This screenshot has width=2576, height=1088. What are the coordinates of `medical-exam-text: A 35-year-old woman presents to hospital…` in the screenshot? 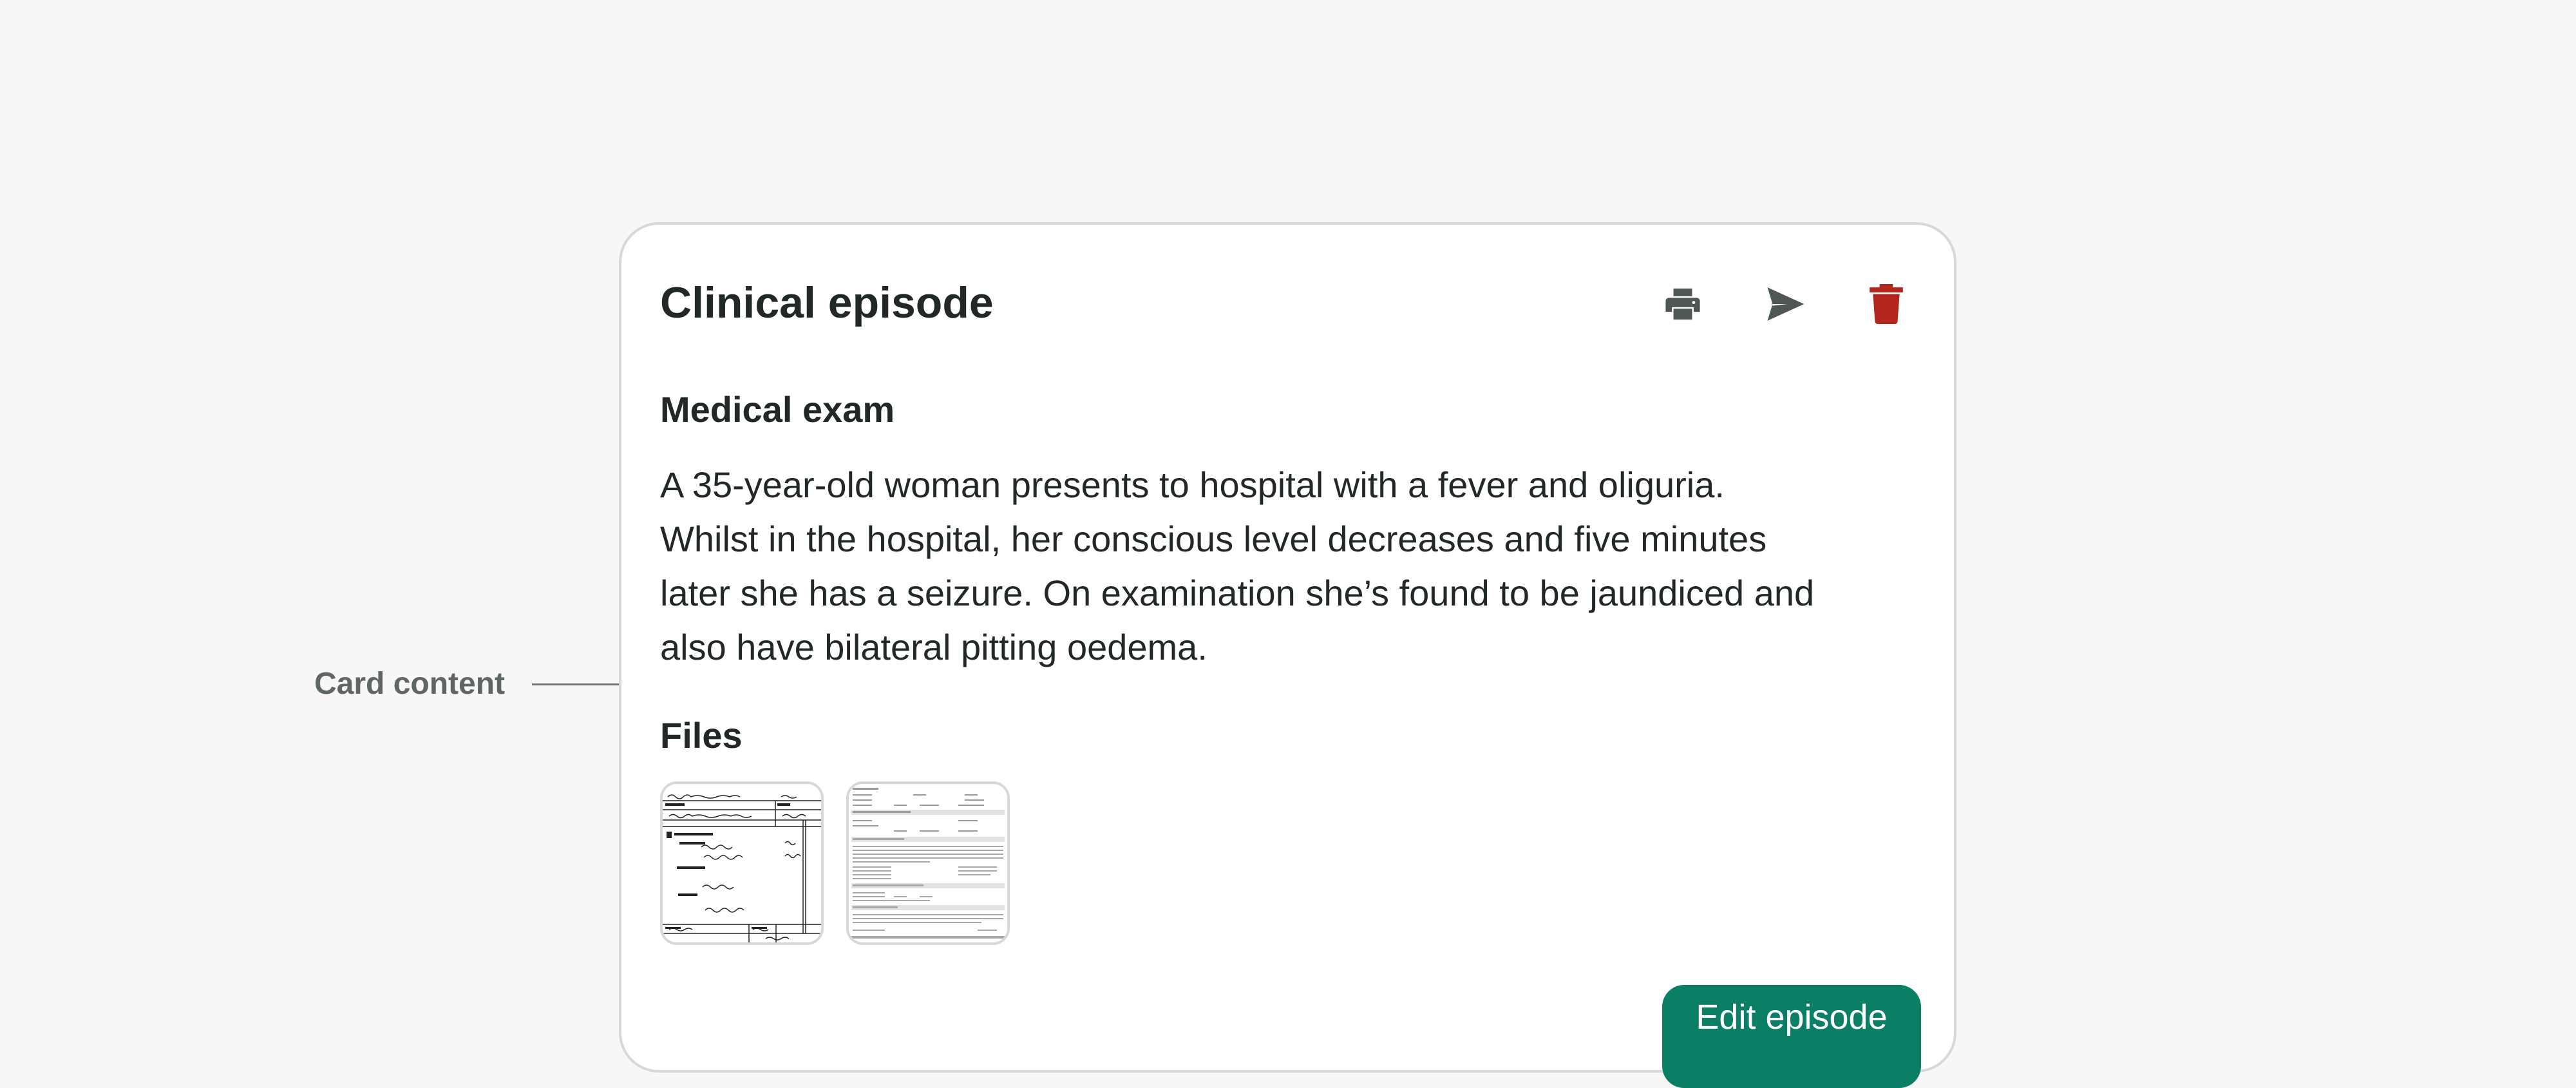 It's located at (1291, 566).